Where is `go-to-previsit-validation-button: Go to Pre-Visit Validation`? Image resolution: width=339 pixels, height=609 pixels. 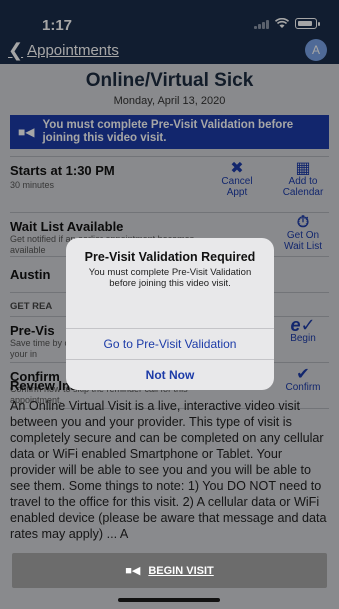 go-to-previsit-validation-button: Go to Pre-Visit Validation is located at coordinates (170, 343).